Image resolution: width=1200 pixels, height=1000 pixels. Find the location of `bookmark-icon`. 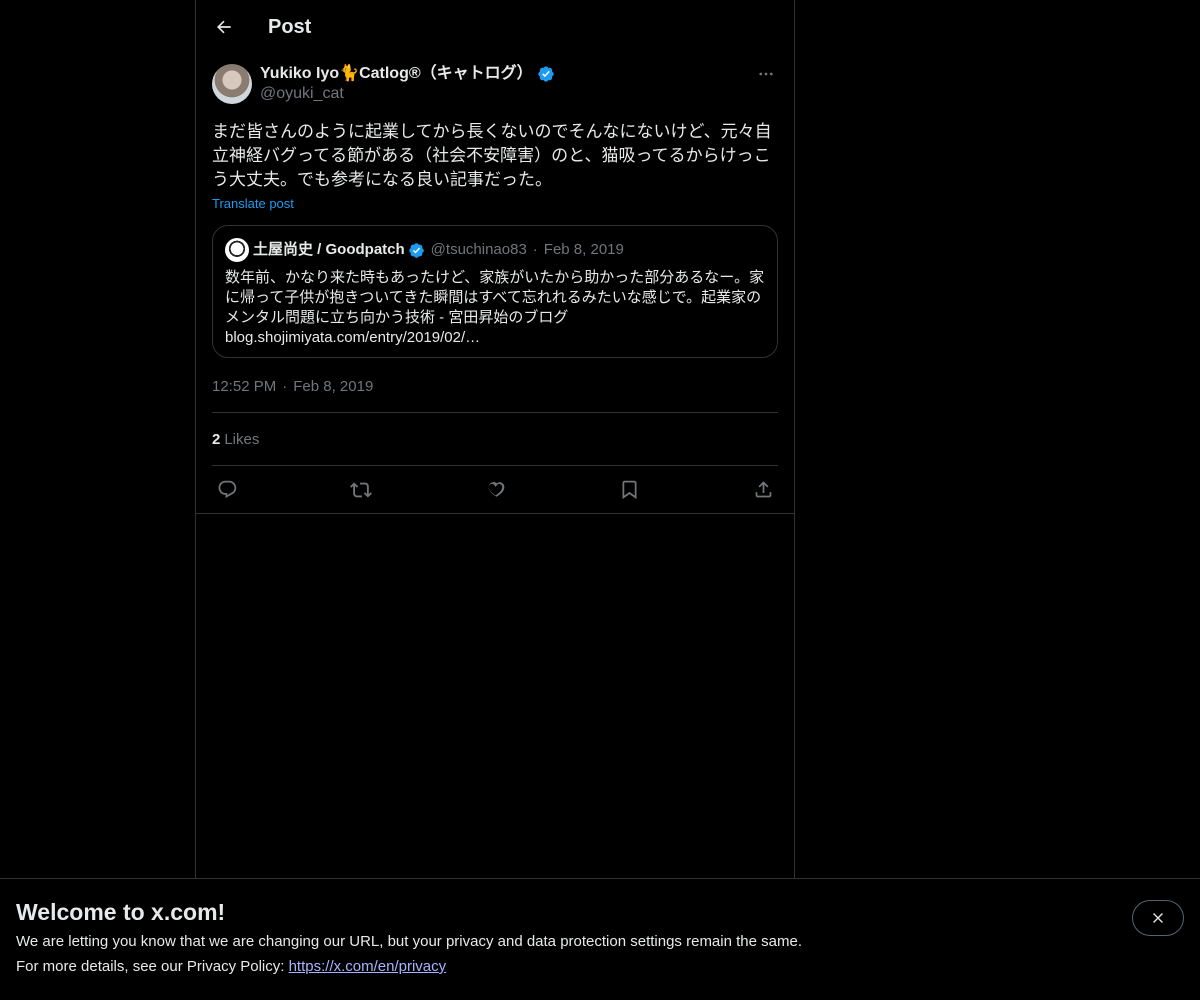

bookmark-icon is located at coordinates (629, 490).